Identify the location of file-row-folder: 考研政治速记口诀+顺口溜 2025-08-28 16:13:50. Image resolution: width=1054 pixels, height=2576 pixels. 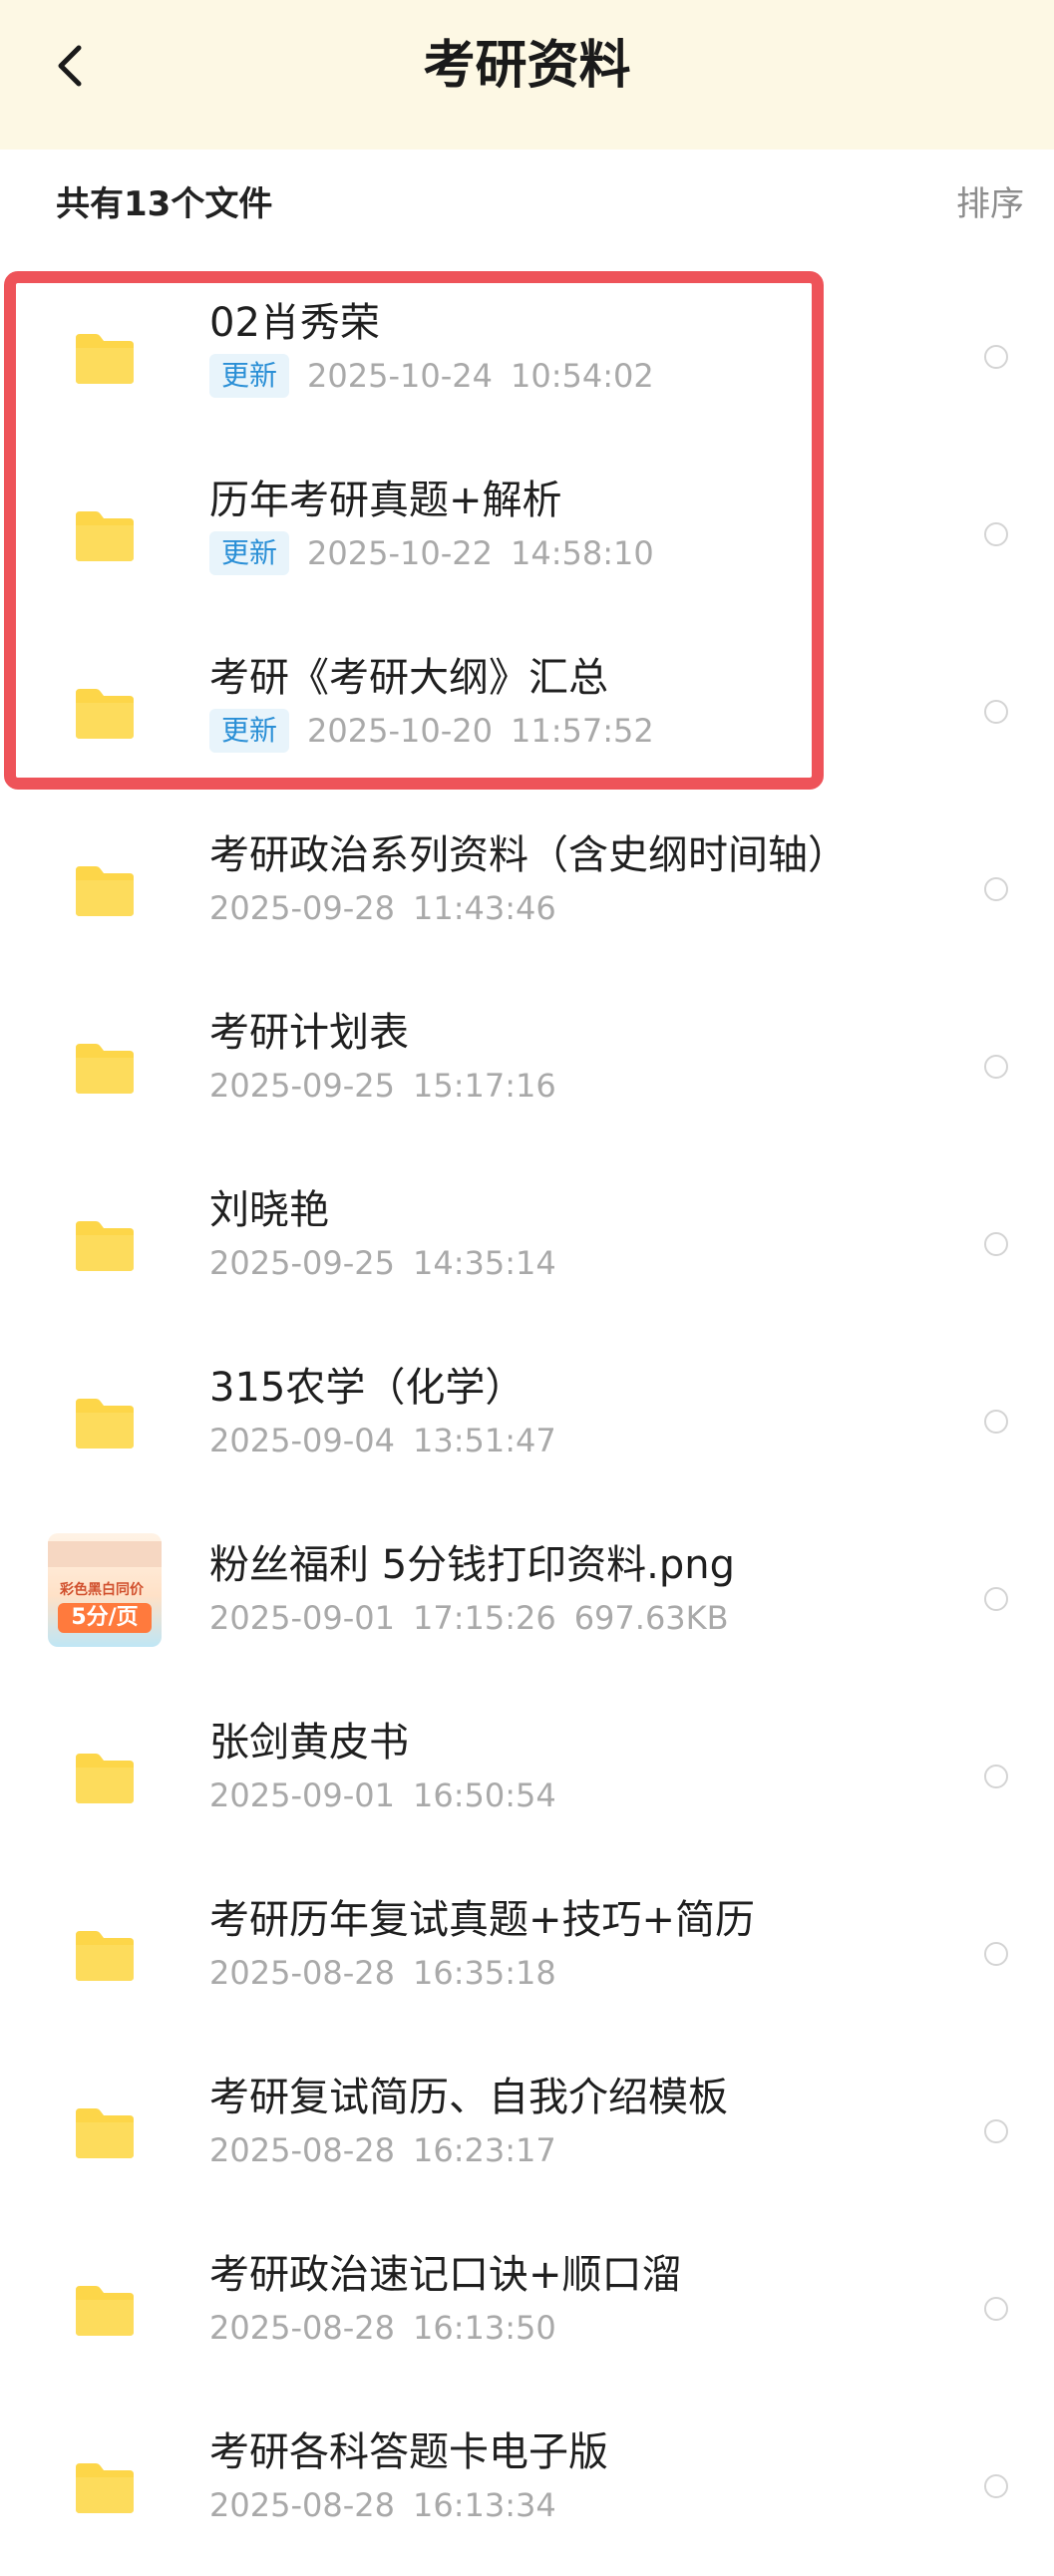
(527, 2310).